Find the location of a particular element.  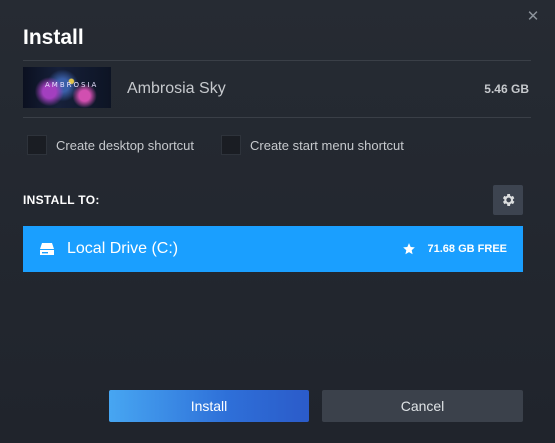

desktop-shortcut-checkbox: Create desktop shortcut is located at coordinates (110, 145).